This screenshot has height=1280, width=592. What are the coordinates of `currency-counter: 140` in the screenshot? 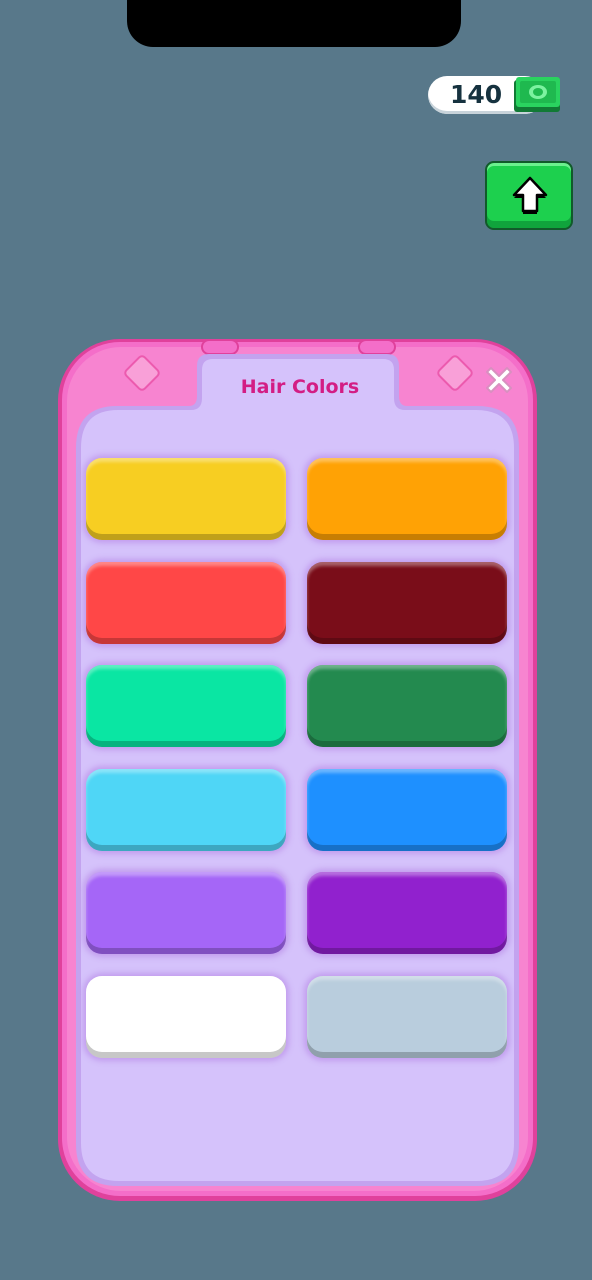 It's located at (495, 95).